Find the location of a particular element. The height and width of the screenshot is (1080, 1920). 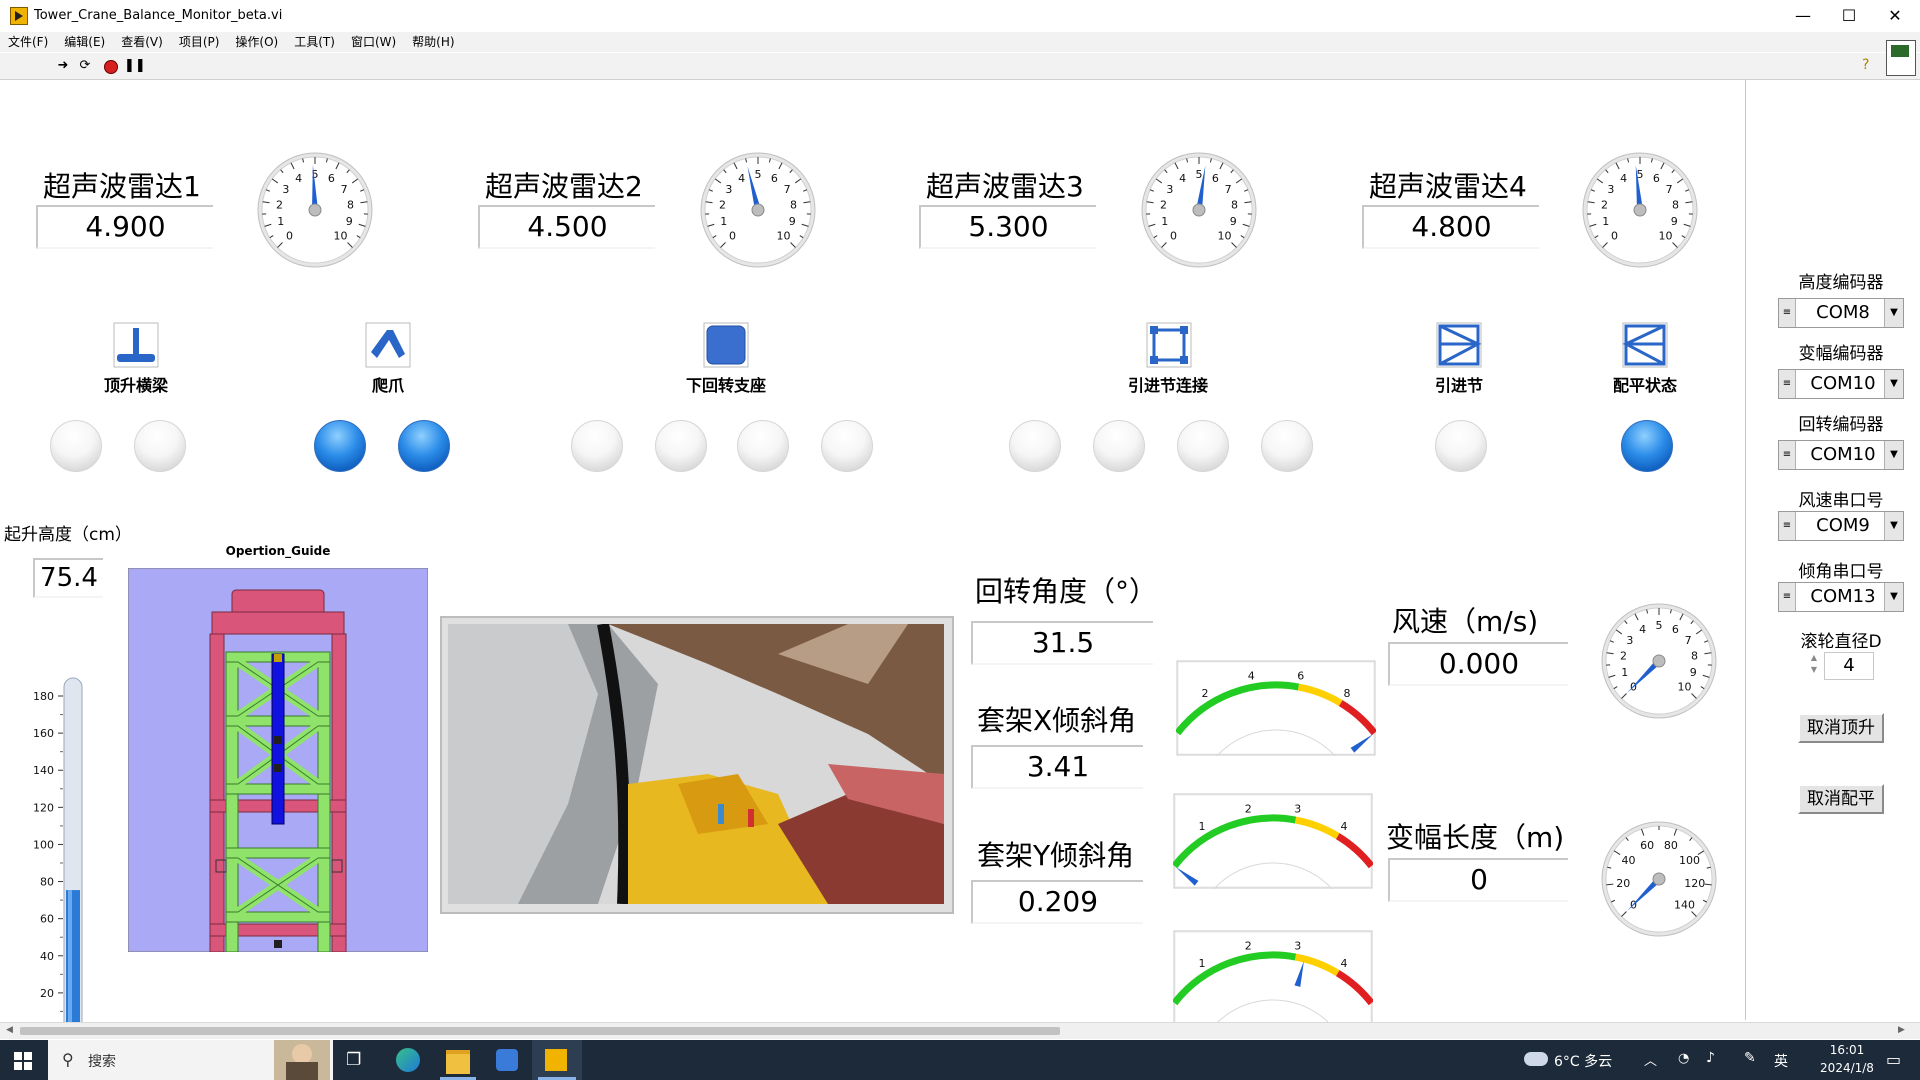

lift-height-label: 起升高度（cm） is located at coordinates (68, 535).